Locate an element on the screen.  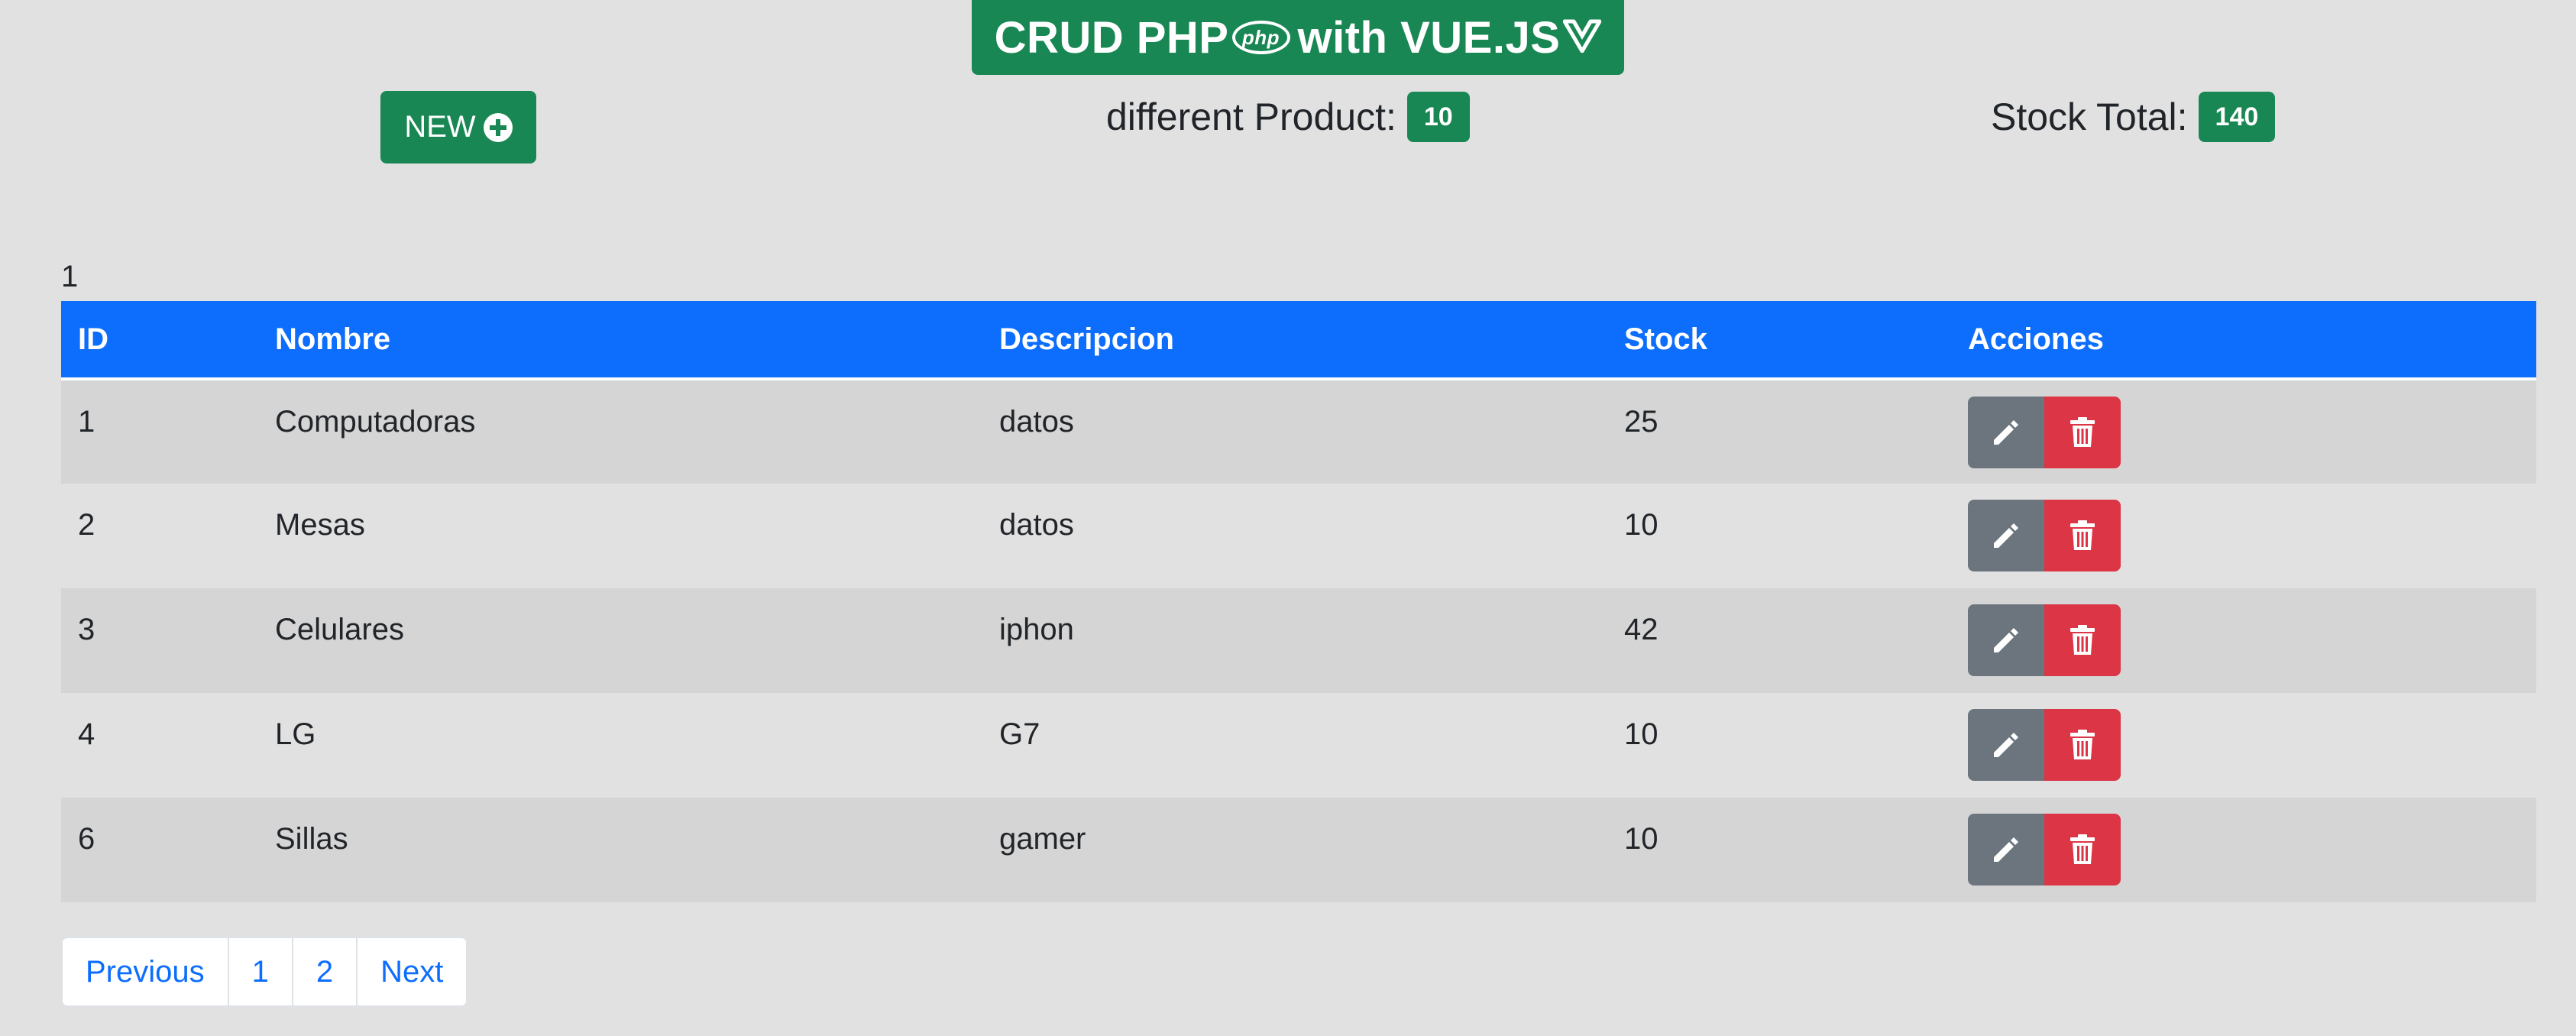
cell-id: 4 is located at coordinates (159, 745).